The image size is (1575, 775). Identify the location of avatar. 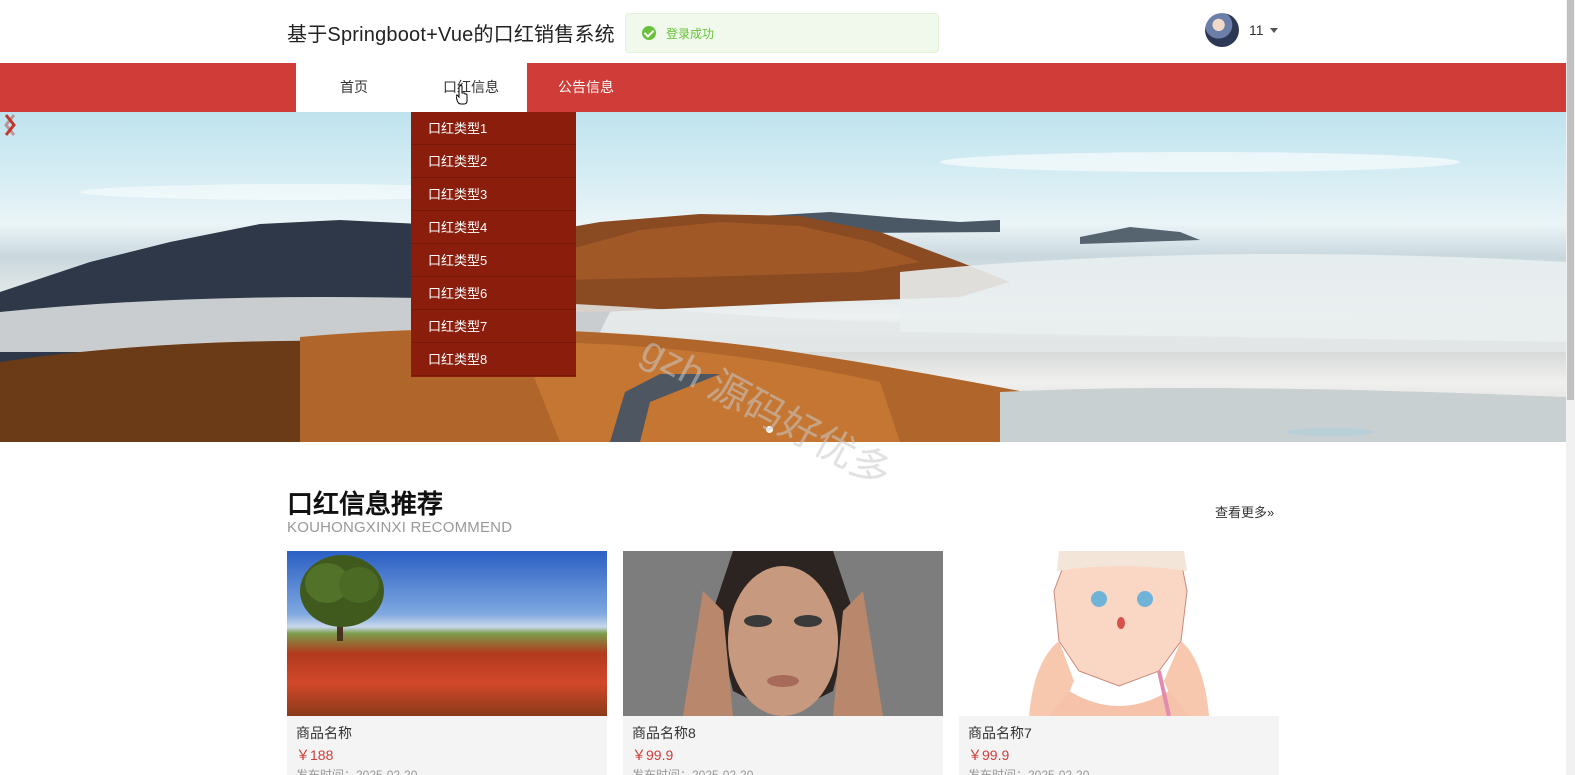
(1222, 30).